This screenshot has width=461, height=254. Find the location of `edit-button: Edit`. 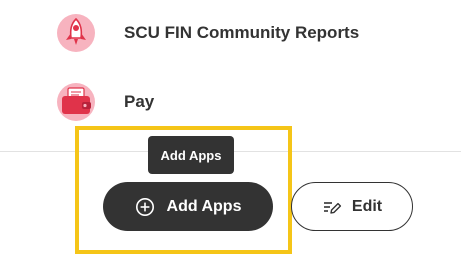

edit-button: Edit is located at coordinates (352, 206).